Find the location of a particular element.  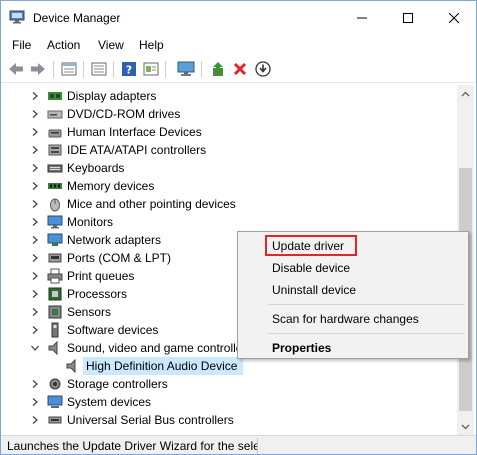

display-adapter-icon is located at coordinates (55, 96).